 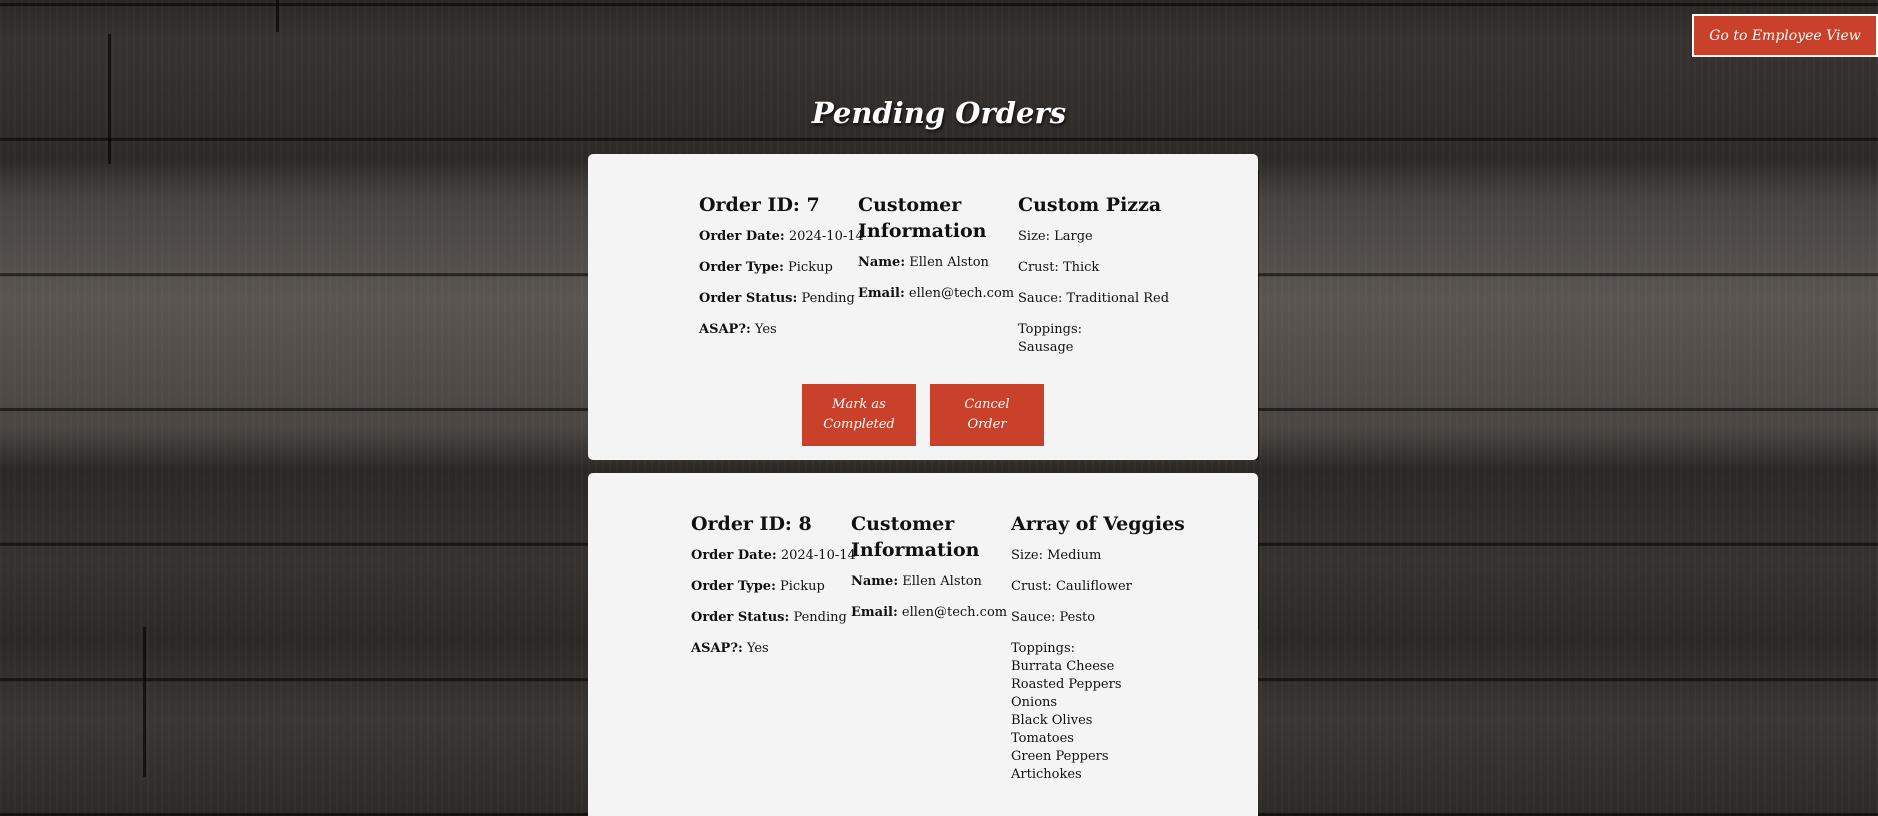 I want to click on pizza-crust: Crust: Thick, so click(x=1059, y=267).